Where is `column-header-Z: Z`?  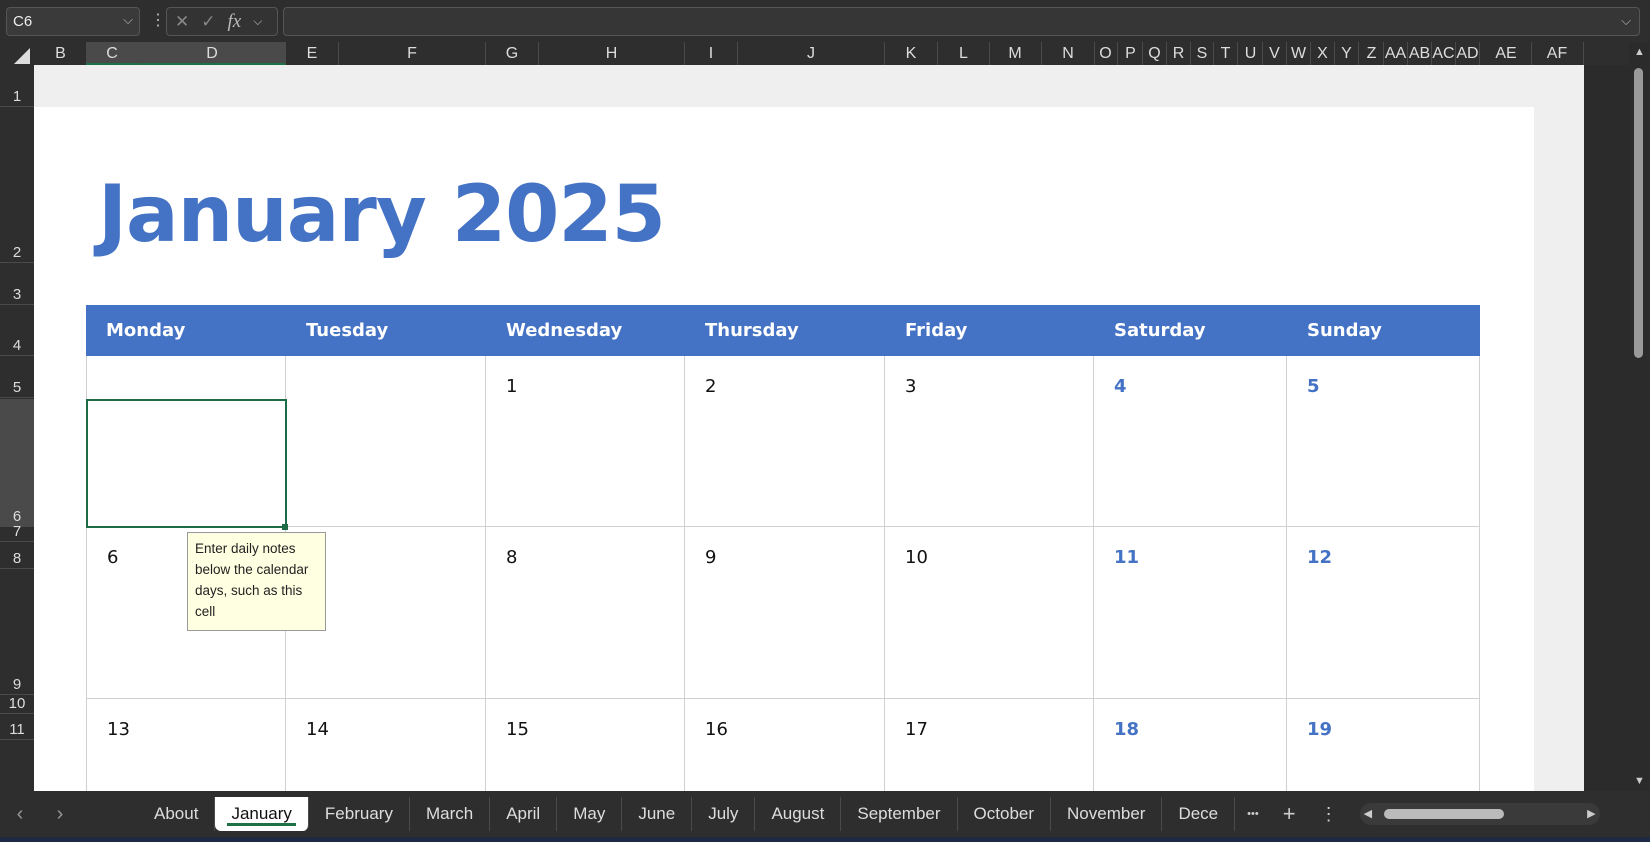 column-header-Z: Z is located at coordinates (1372, 53).